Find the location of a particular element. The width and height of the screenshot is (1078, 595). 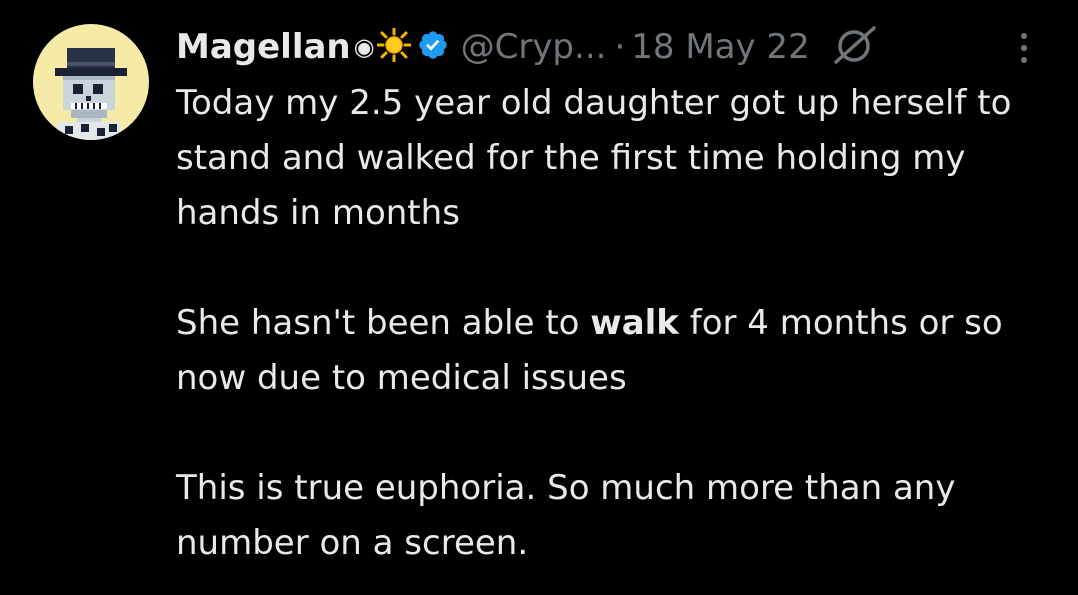

avatar is located at coordinates (91, 82).